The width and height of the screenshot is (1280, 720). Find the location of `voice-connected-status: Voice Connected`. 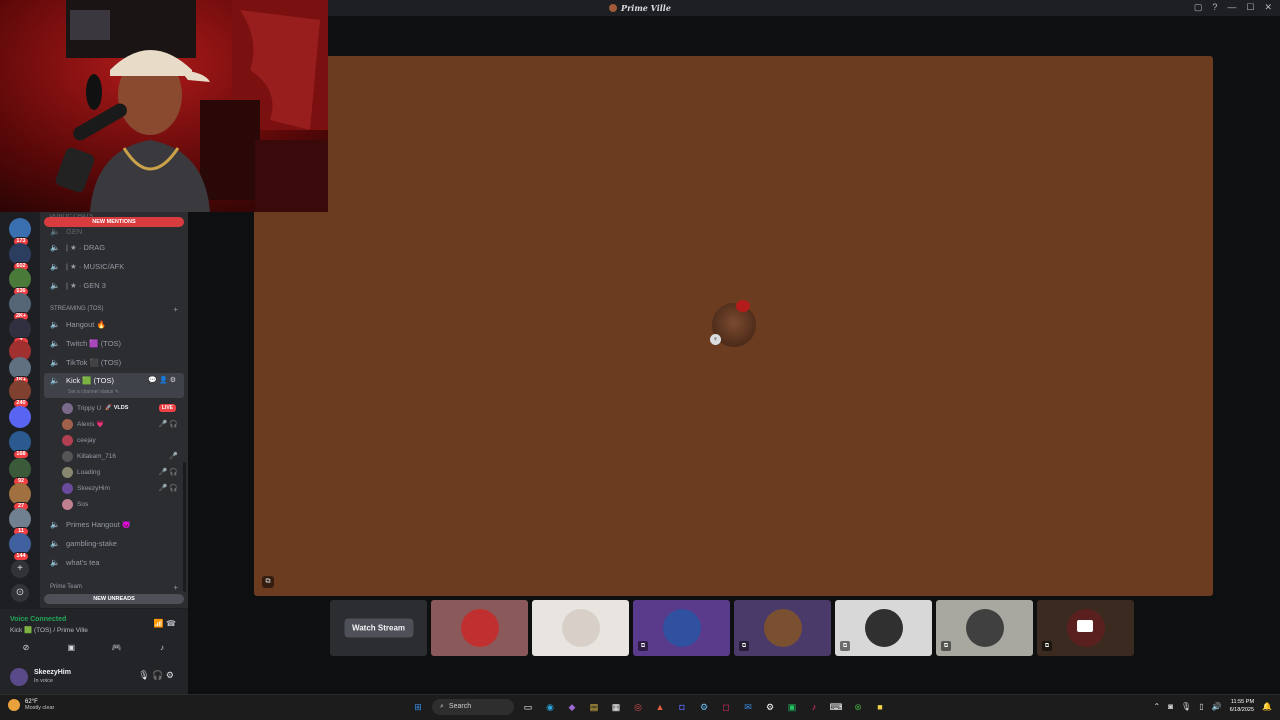

voice-connected-status: Voice Connected is located at coordinates (38, 619).